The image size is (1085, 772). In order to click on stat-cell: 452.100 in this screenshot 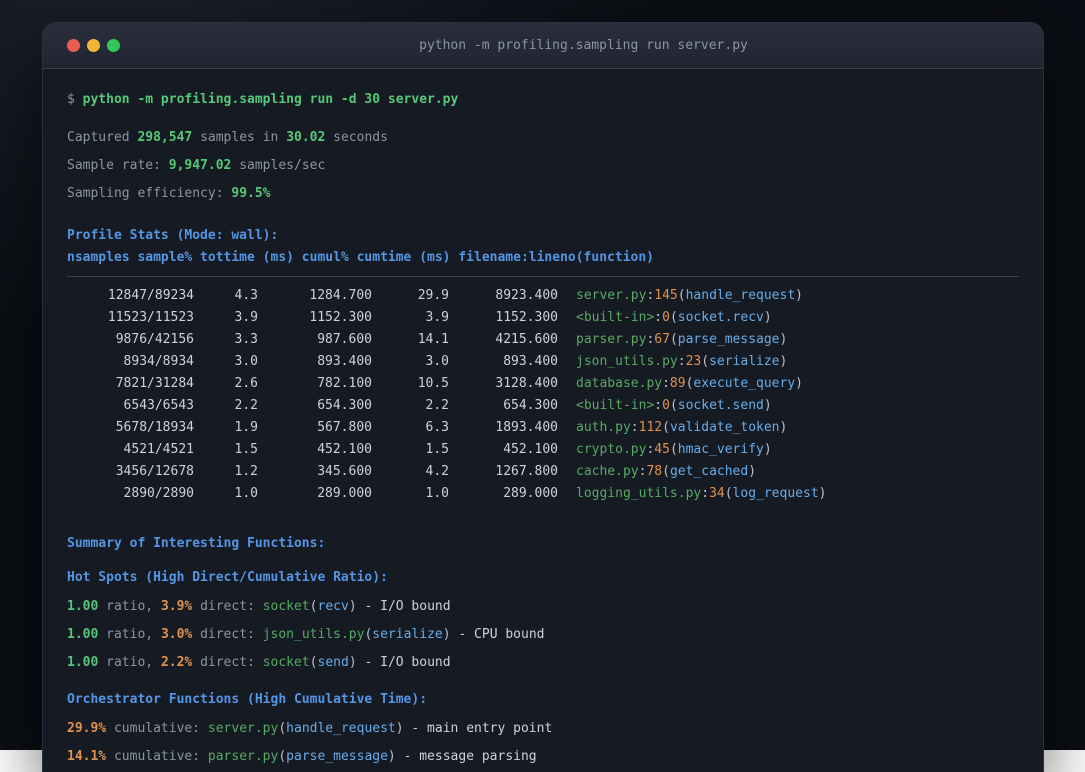, I will do `click(530, 449)`.